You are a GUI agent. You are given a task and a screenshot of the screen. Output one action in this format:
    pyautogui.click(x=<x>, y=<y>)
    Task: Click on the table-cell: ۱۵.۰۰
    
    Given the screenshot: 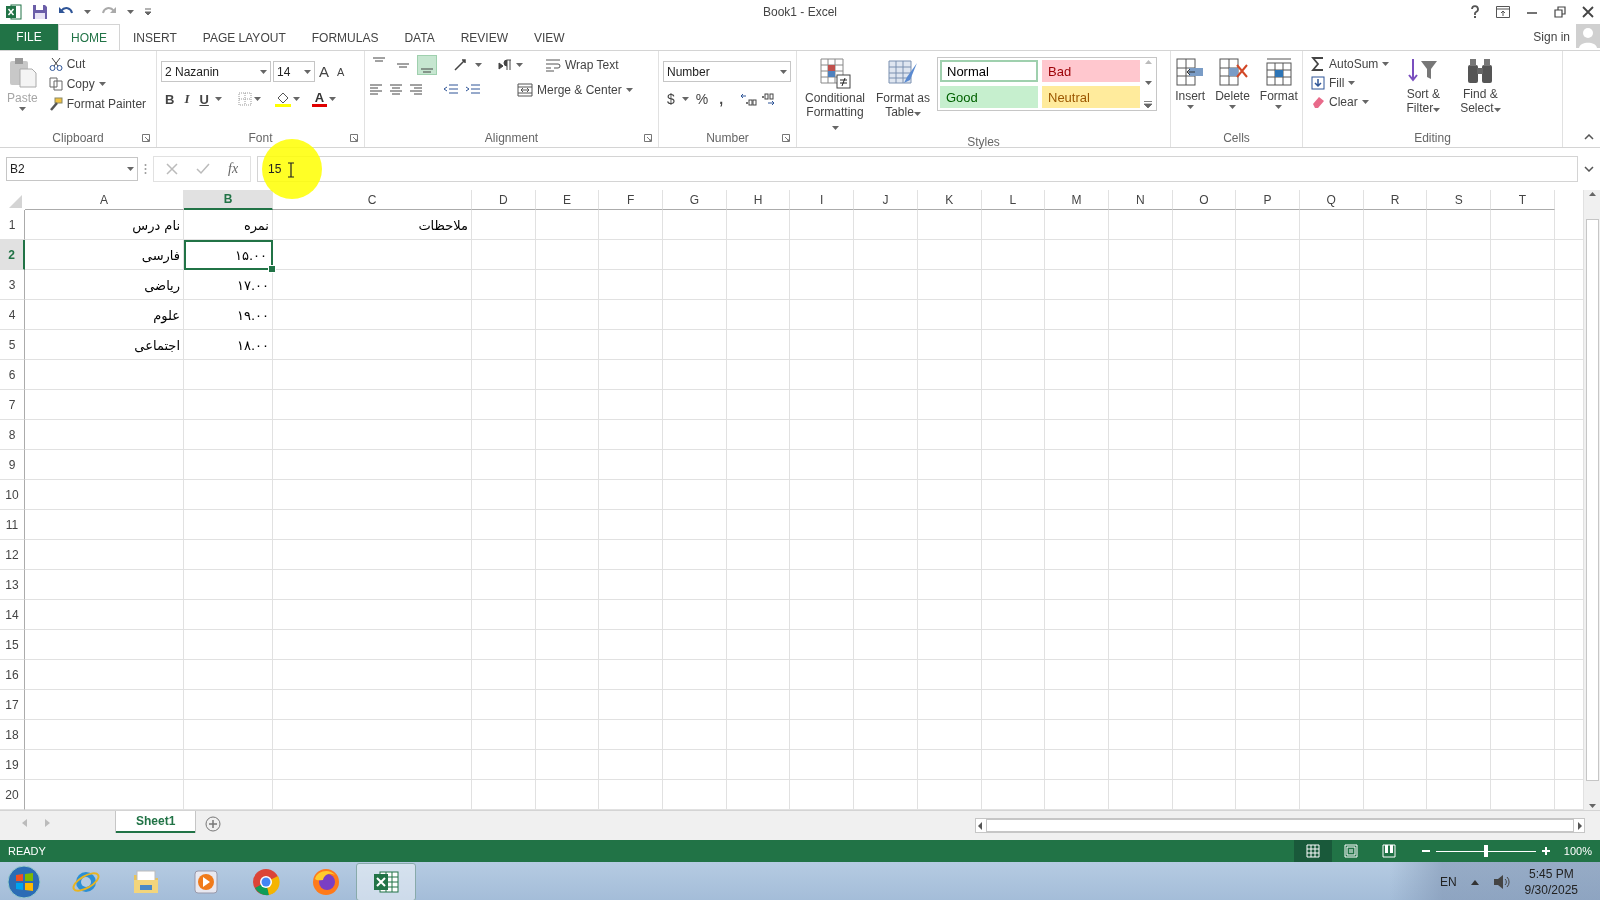 What is the action you would take?
    pyautogui.click(x=228, y=255)
    